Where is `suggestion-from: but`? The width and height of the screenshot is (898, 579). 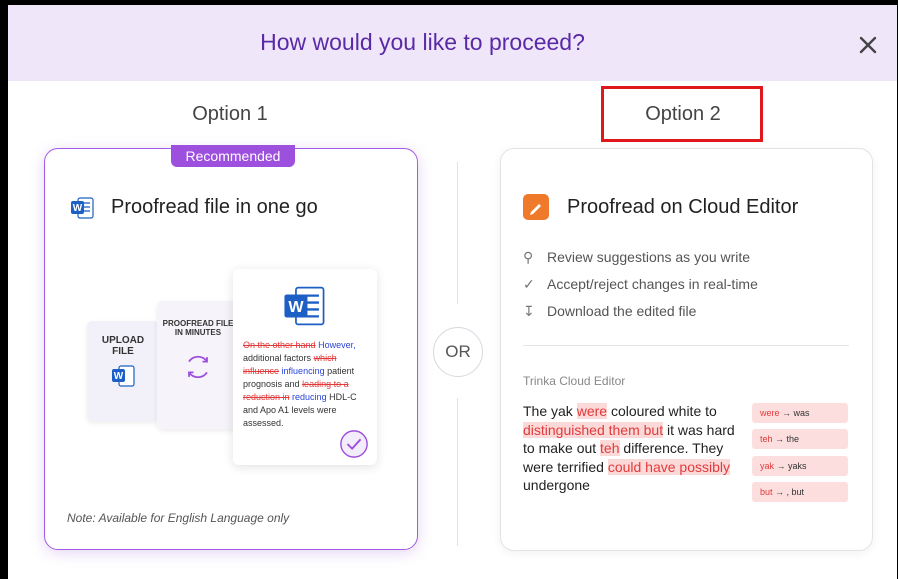 suggestion-from: but is located at coordinates (766, 492).